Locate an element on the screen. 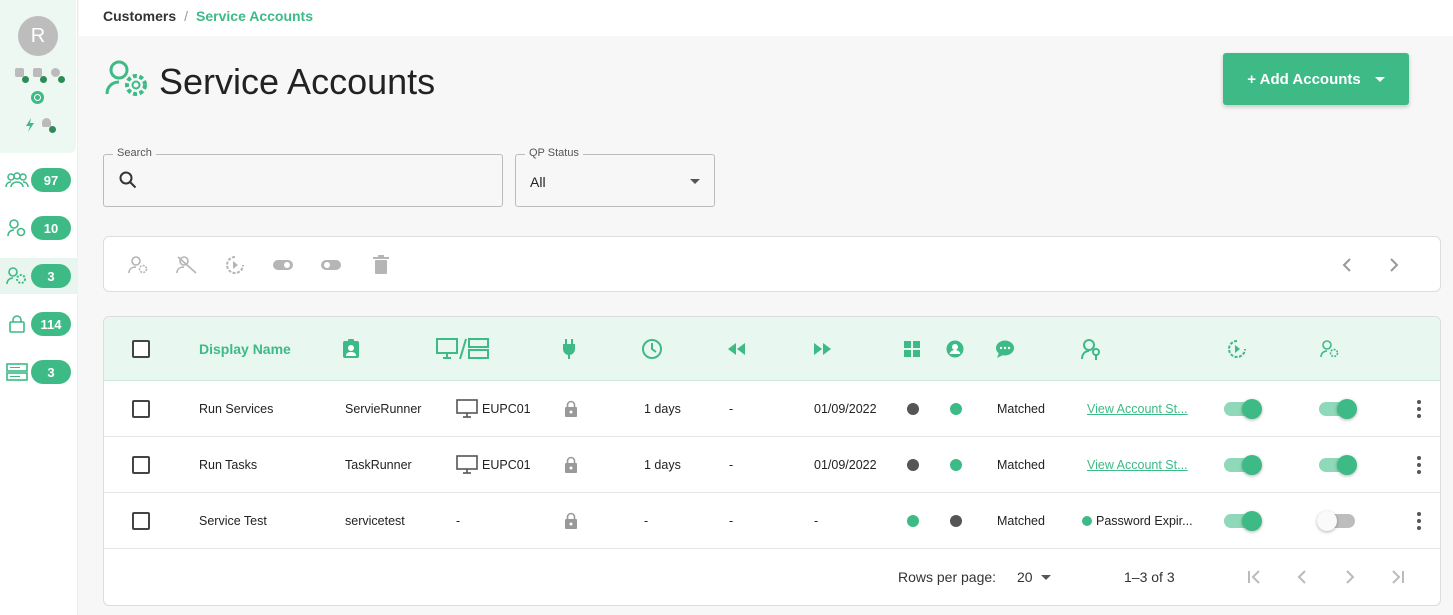  rows-per-page-select: 20 is located at coordinates (1034, 577).